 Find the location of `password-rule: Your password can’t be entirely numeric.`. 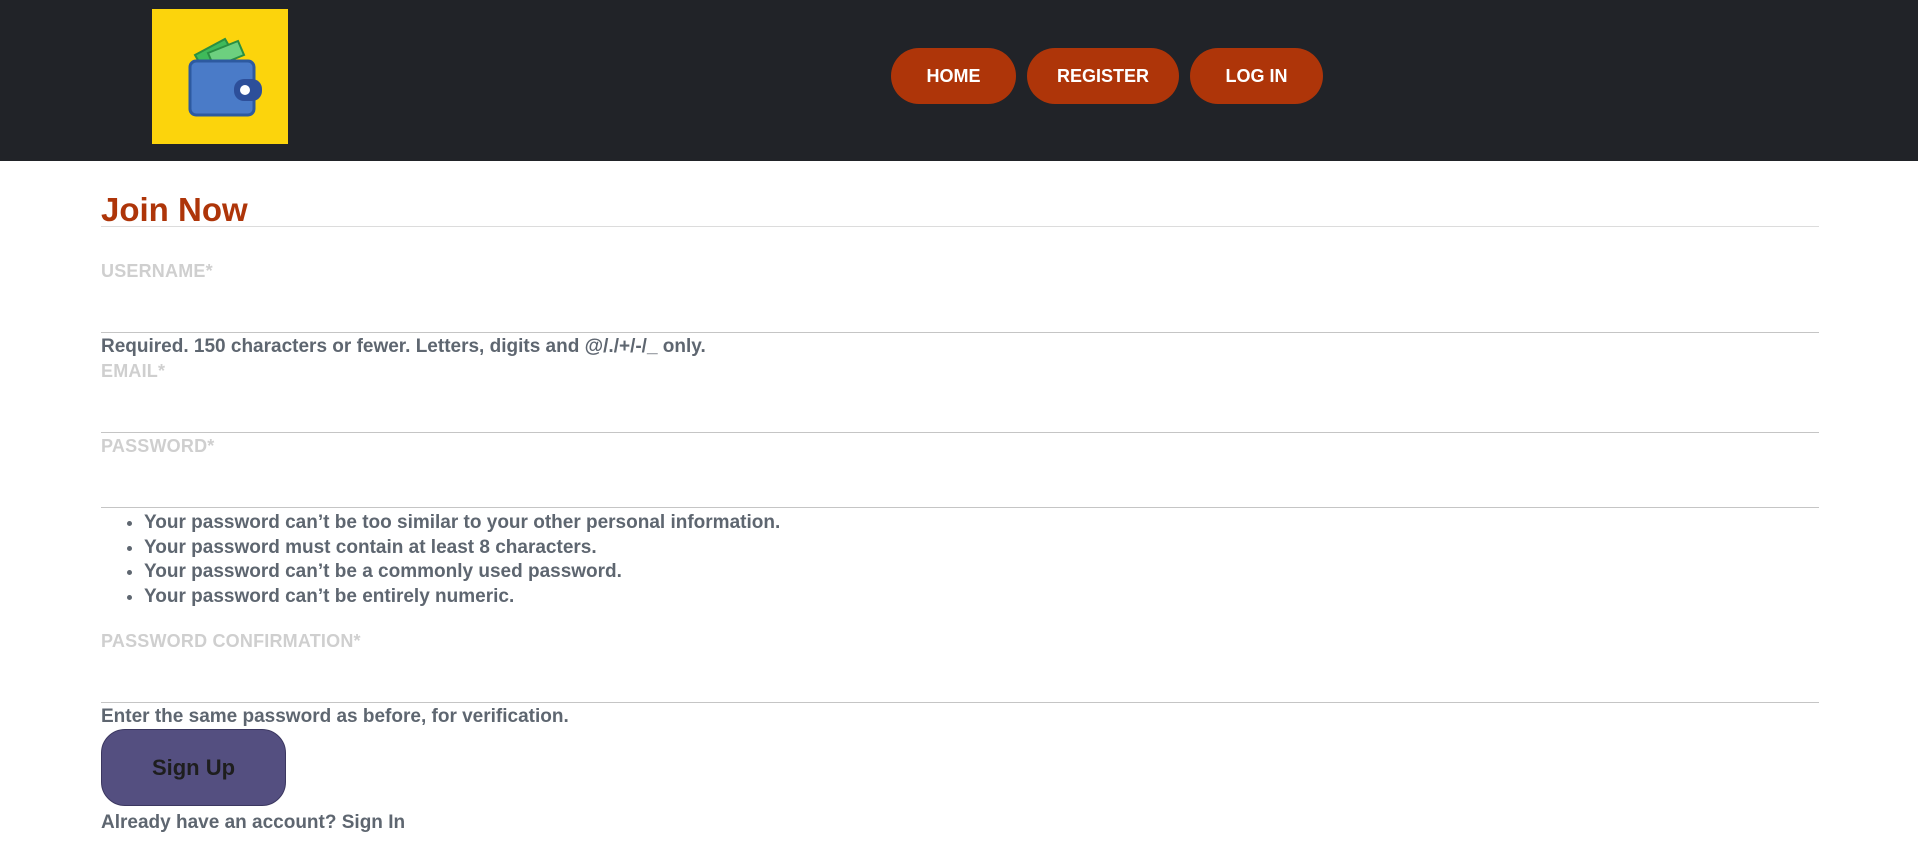

password-rule: Your password can’t be entirely numeric. is located at coordinates (462, 597).